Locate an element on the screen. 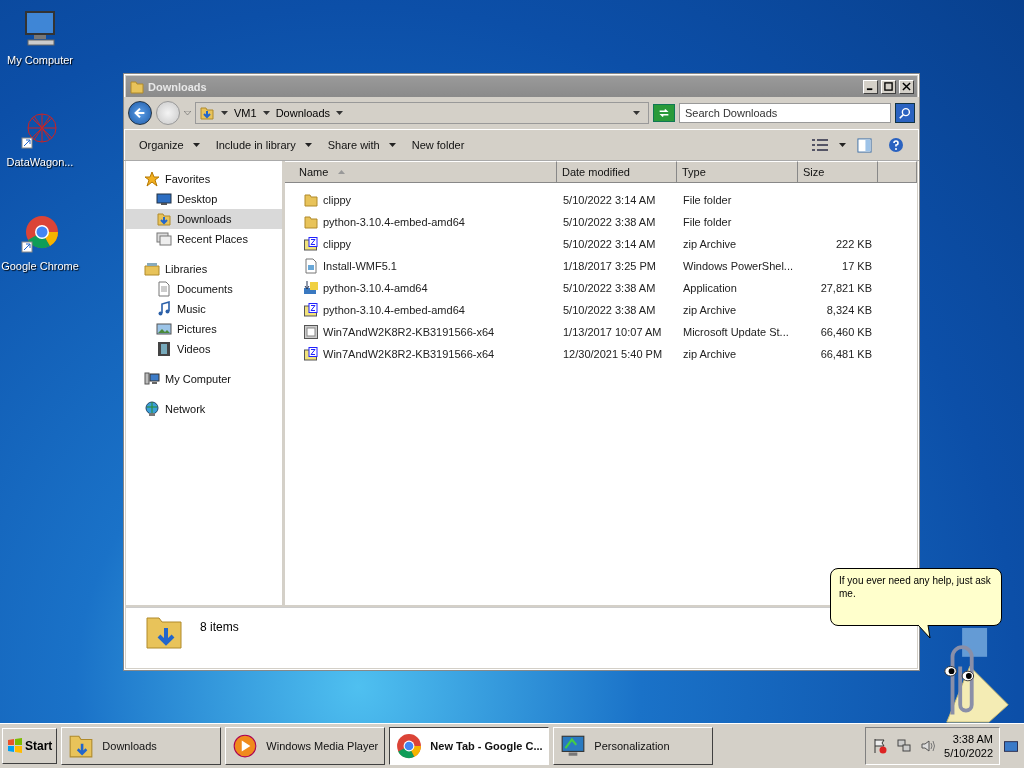  file-size-cell-text: 66,460 KB is located at coordinates (846, 332).